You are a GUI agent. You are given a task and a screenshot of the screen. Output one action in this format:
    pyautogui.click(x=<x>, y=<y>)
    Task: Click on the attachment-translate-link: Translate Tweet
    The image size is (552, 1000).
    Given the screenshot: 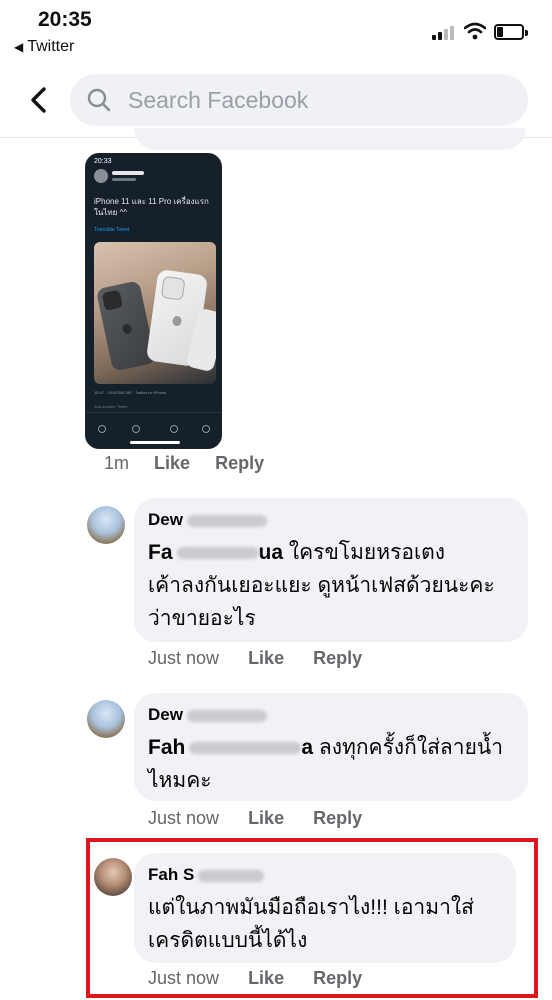 What is the action you would take?
    pyautogui.click(x=112, y=230)
    